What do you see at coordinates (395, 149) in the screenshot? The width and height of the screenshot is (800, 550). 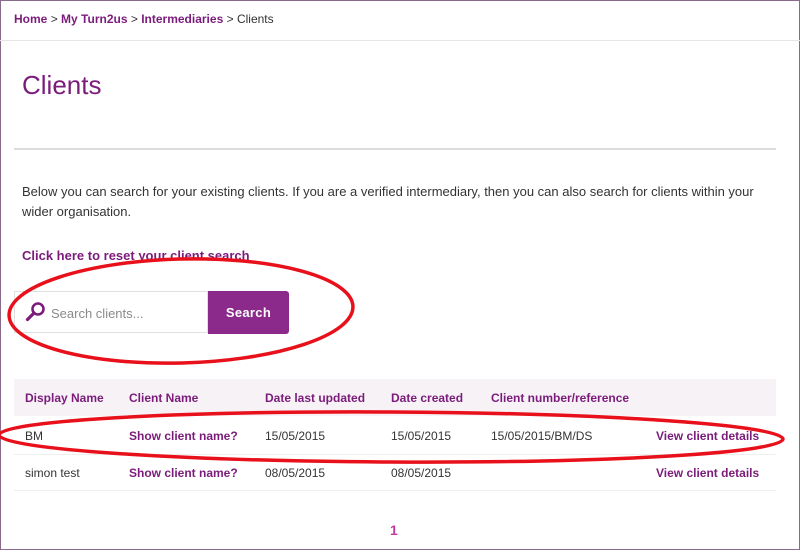 I see `title-divider` at bounding box center [395, 149].